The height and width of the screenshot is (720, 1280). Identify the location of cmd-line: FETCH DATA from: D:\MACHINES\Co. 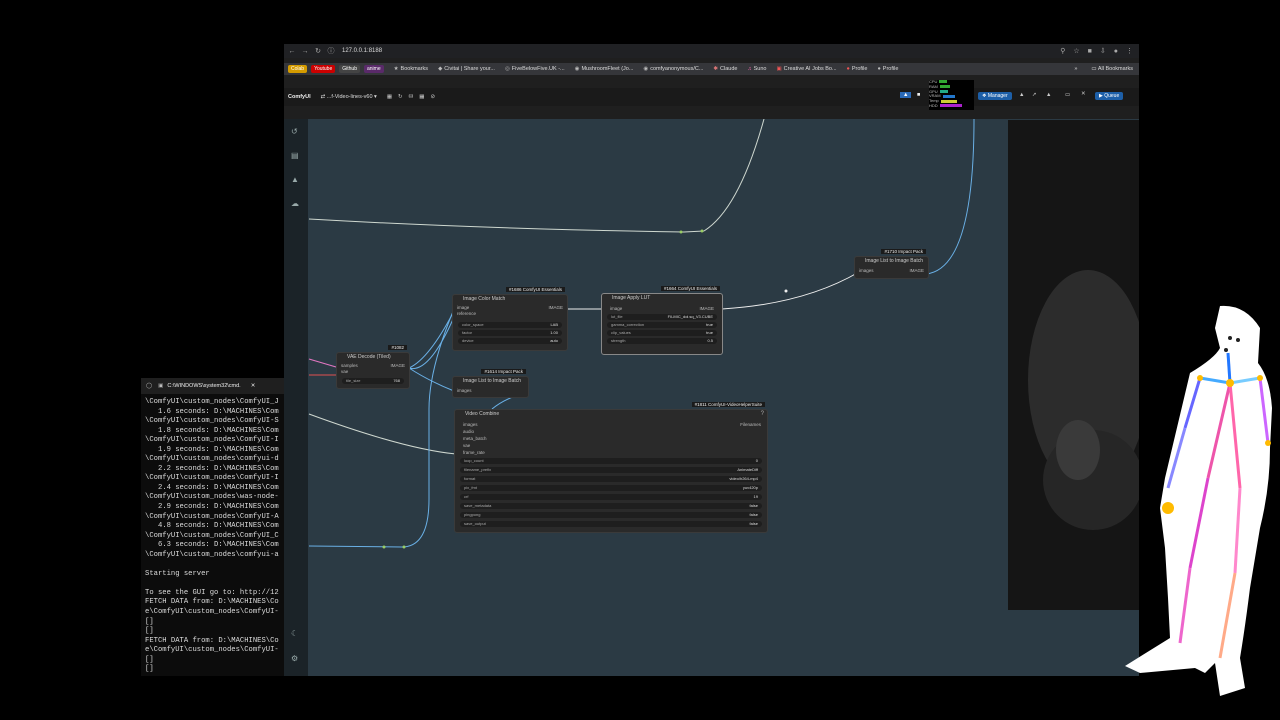
(212, 640).